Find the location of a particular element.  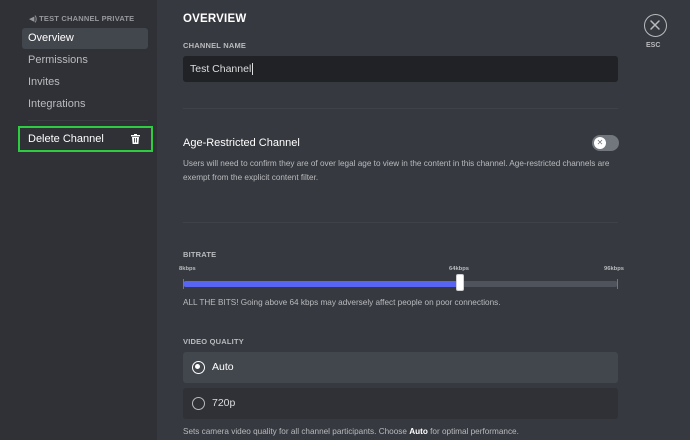

channel-header-label: TEST CHANNEL PRIVATE is located at coordinates (87, 18).